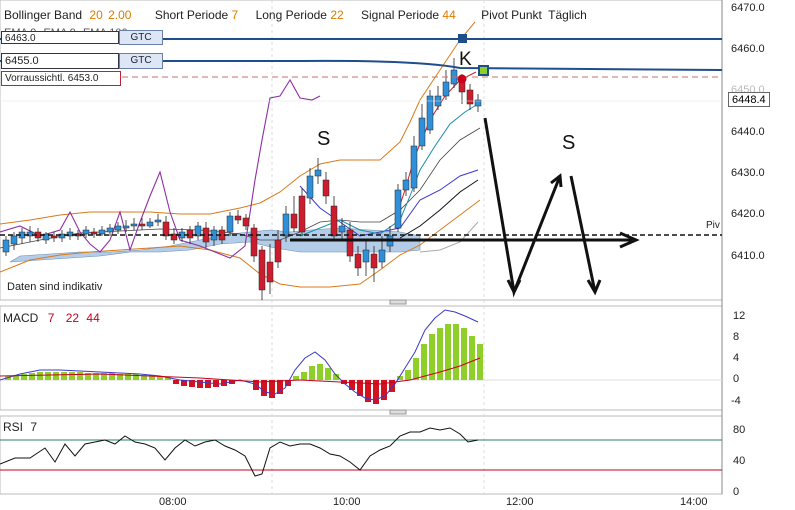 The height and width of the screenshot is (510, 795). What do you see at coordinates (337, 15) in the screenshot?
I see `long-period-value: 22` at bounding box center [337, 15].